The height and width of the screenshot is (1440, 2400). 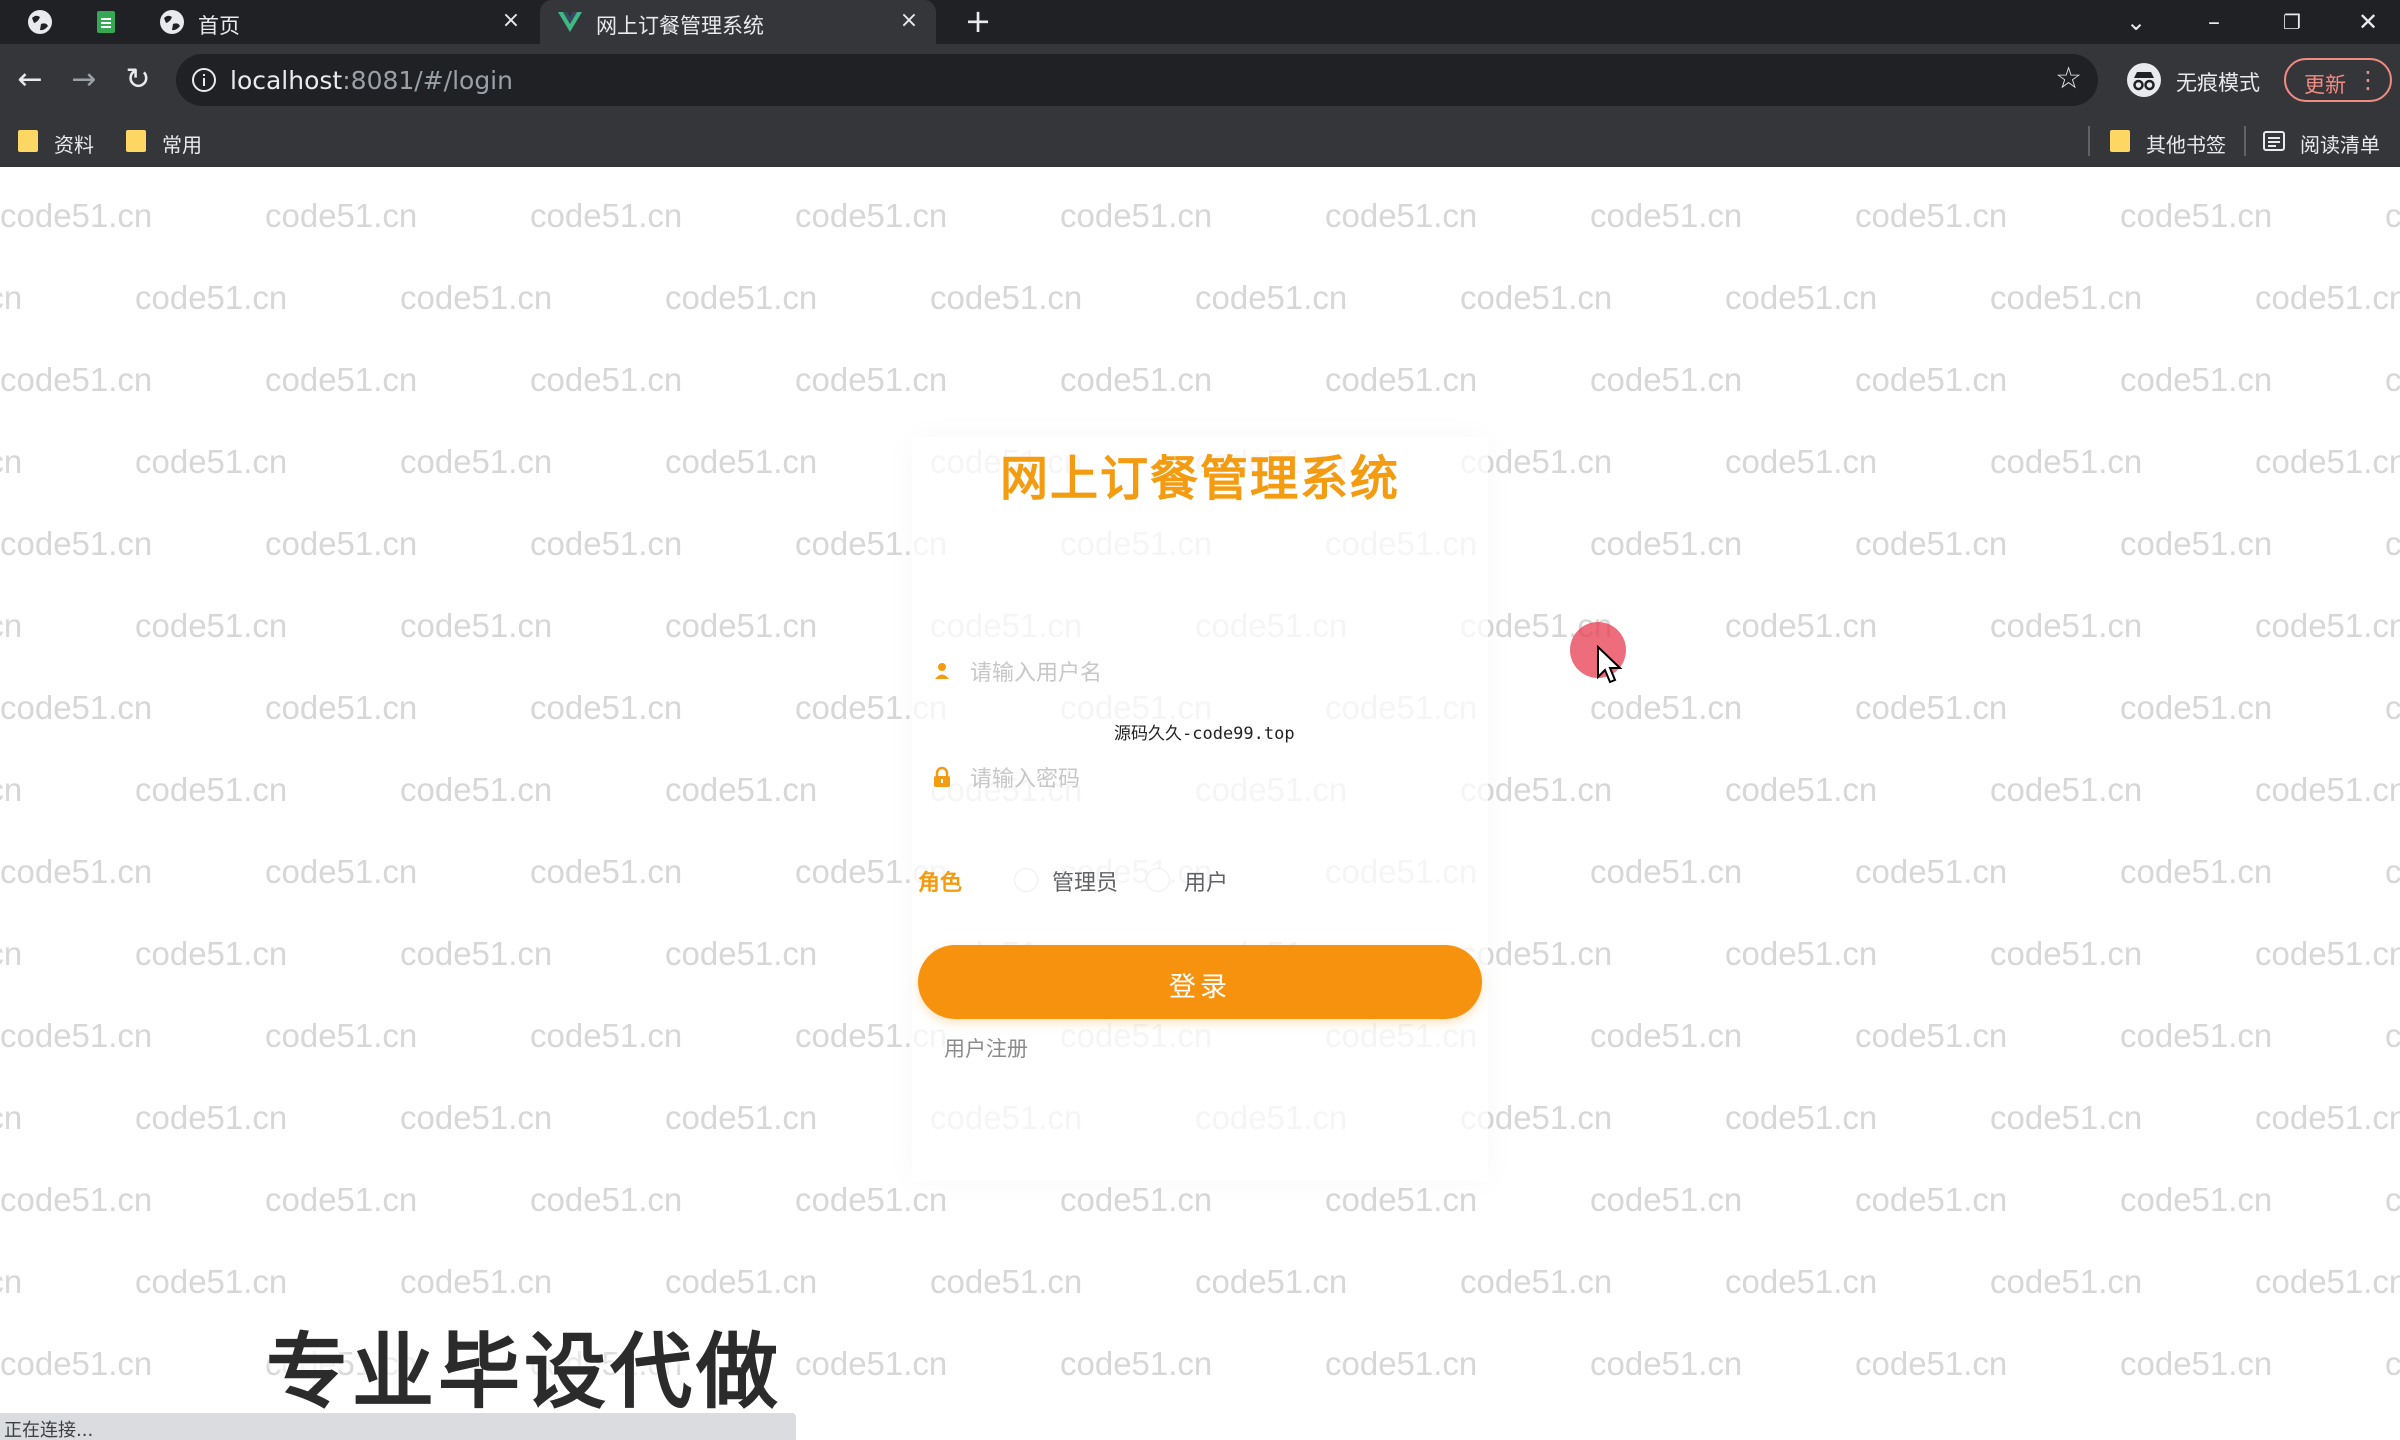 I want to click on reload-icon: ↻, so click(x=138, y=80).